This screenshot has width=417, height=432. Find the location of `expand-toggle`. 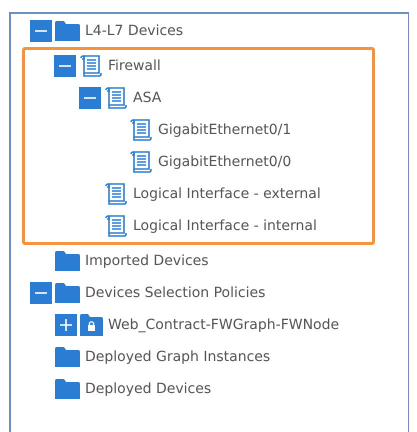

expand-toggle is located at coordinates (66, 325).